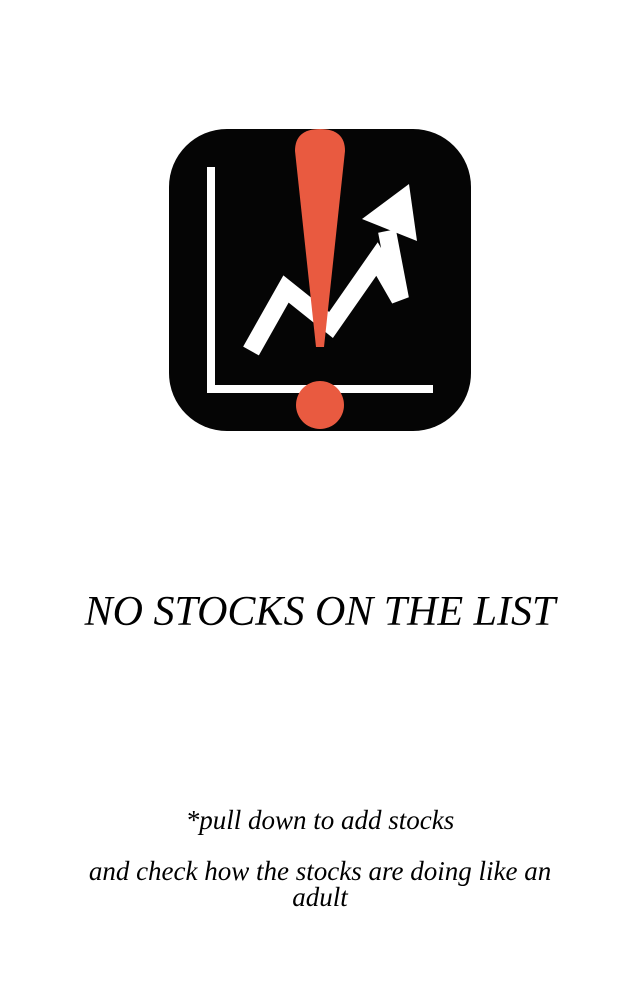 This screenshot has width=640, height=990. Describe the element at coordinates (320, 820) in the screenshot. I see `pull-to-add-hint: *pull down to add stocks` at that location.